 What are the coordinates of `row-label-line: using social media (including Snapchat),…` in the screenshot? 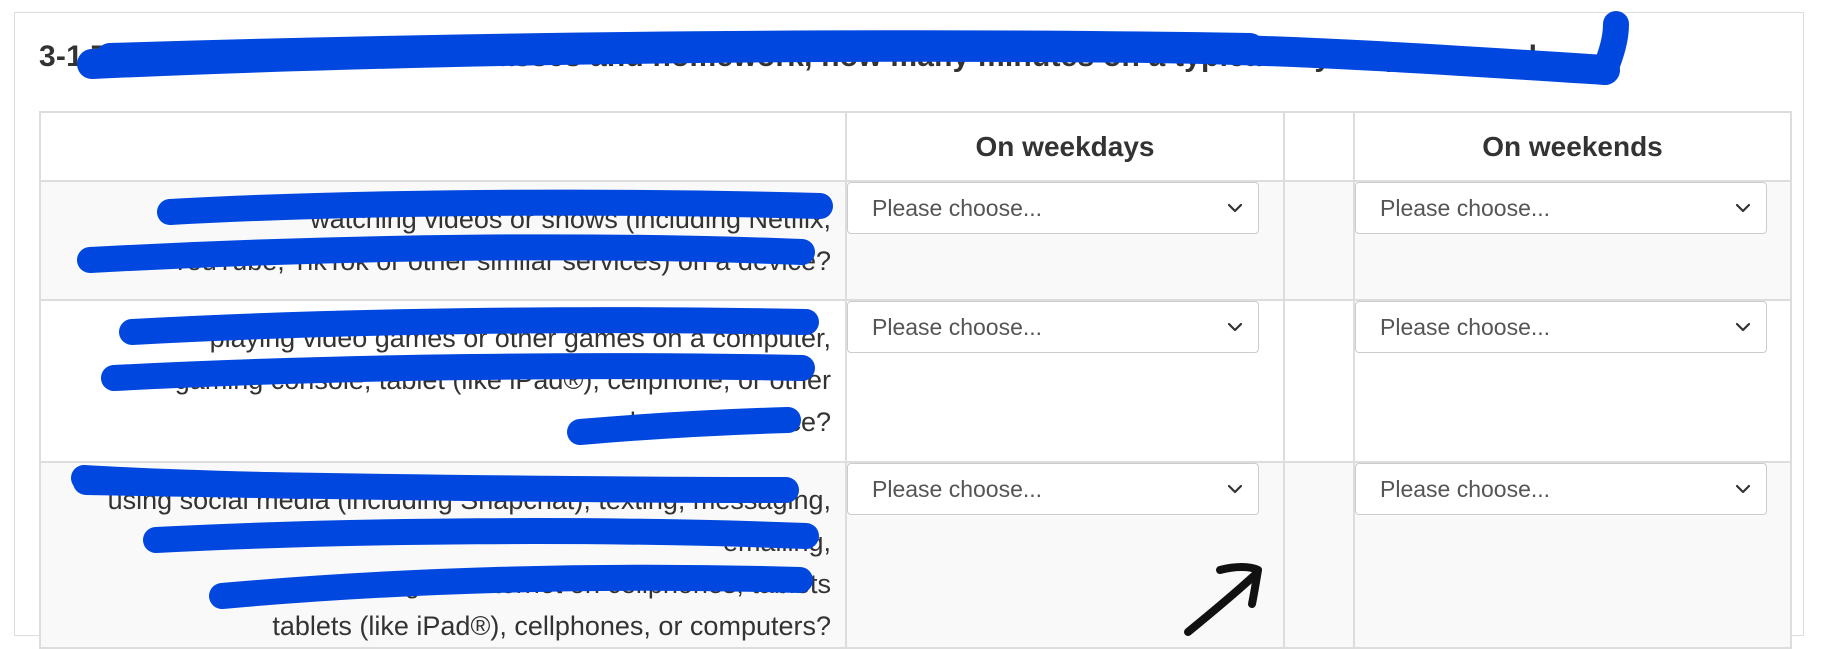 It's located at (469, 521).